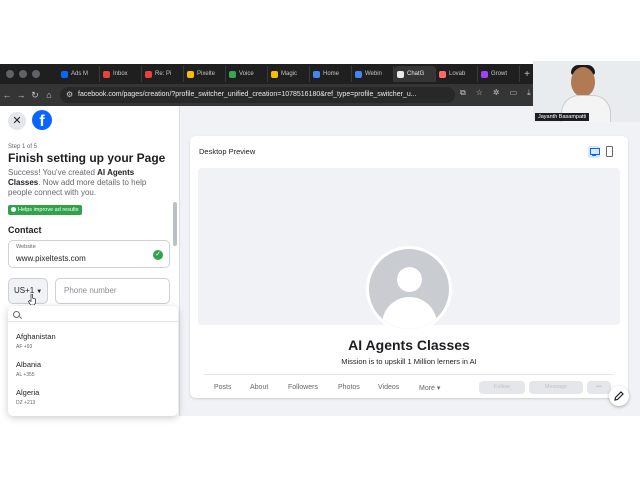 This screenshot has width=640, height=480. What do you see at coordinates (23, 147) in the screenshot?
I see `step-indicator: Step 1 of 5` at bounding box center [23, 147].